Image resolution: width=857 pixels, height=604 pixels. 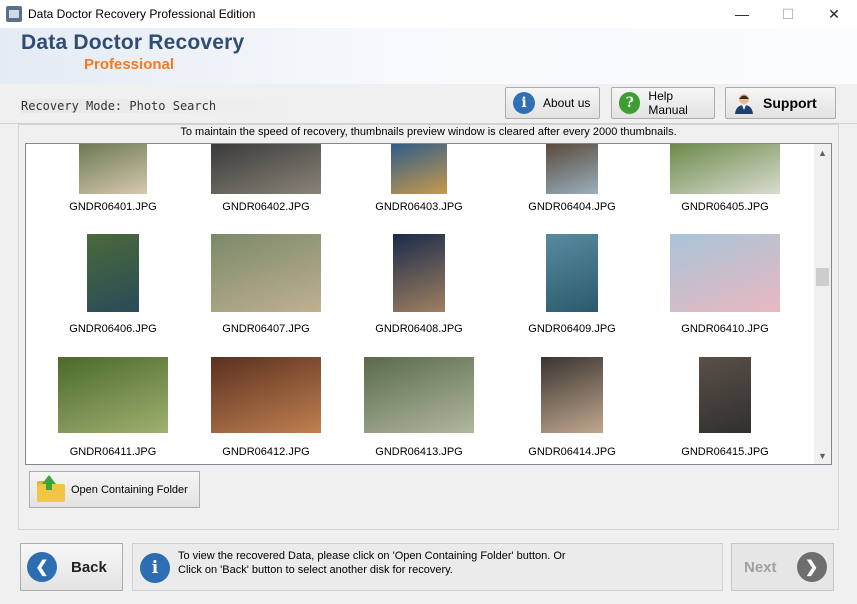 I want to click on open-folder-label: Open Containing Folder, so click(x=129, y=489).